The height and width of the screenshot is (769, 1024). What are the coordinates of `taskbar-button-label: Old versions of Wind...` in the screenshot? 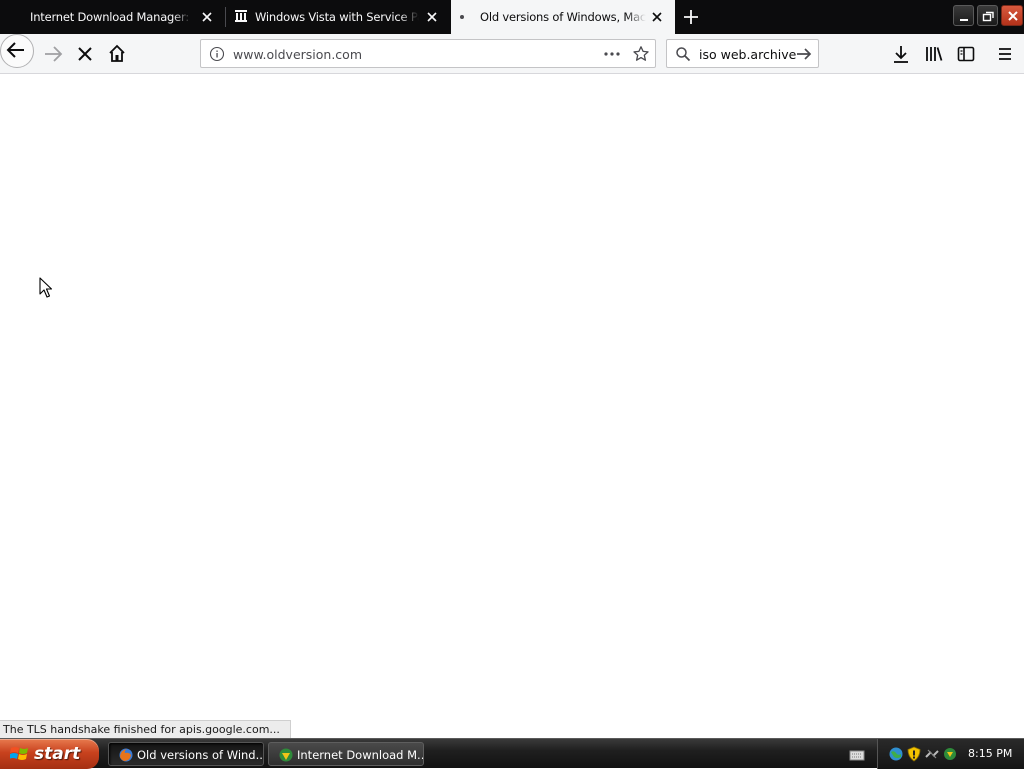 It's located at (200, 755).